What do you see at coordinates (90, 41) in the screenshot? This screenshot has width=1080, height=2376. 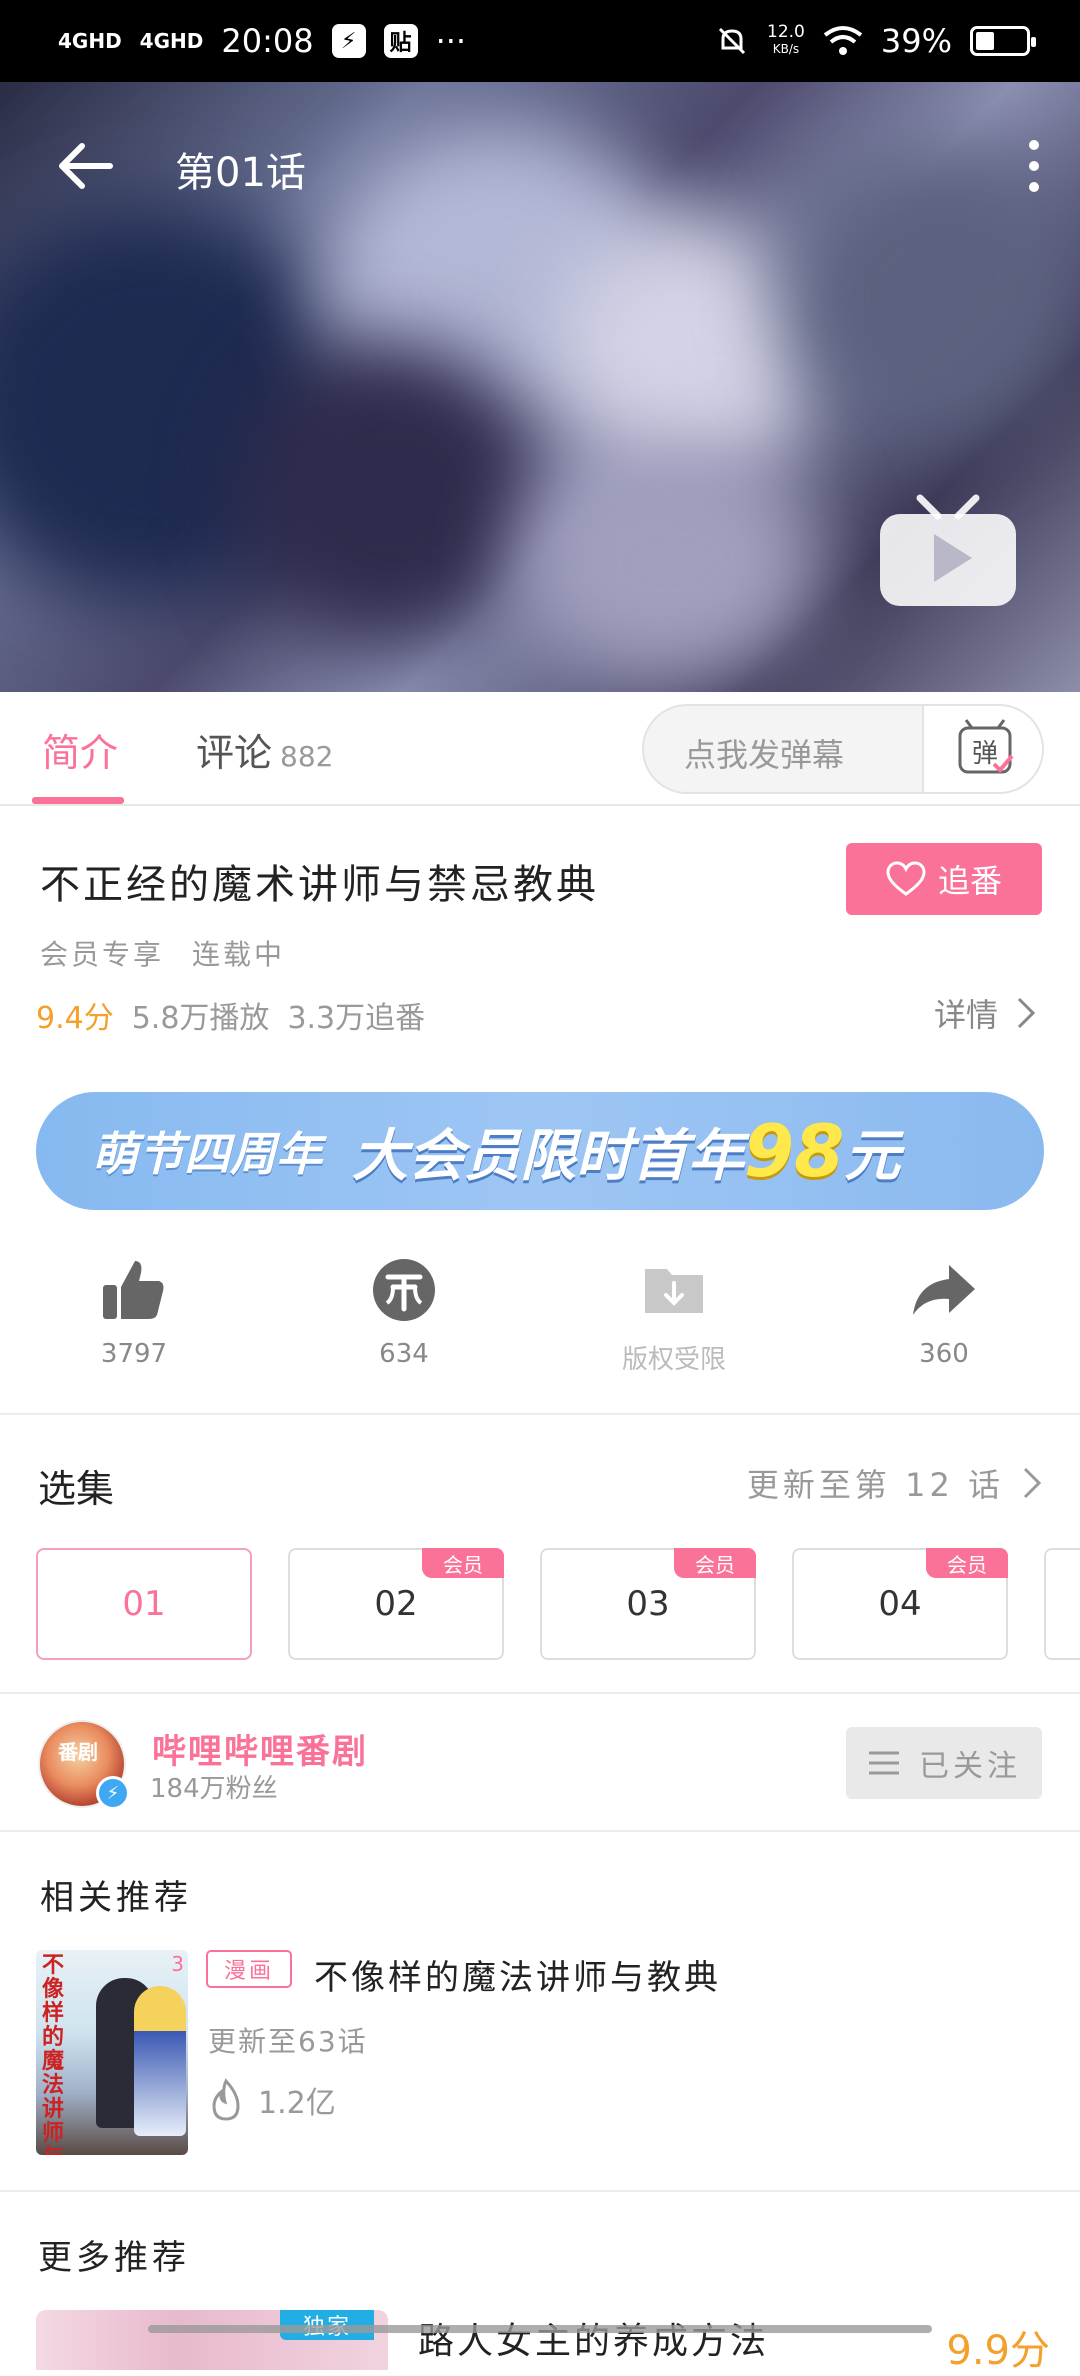 I see `signal-1: 4GHD` at bounding box center [90, 41].